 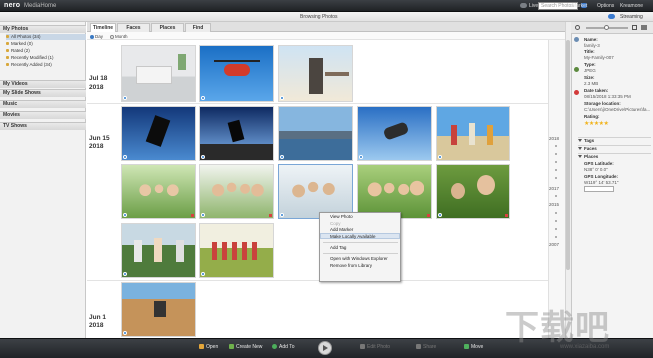 I want to click on menu-separator, so click(x=360, y=242).